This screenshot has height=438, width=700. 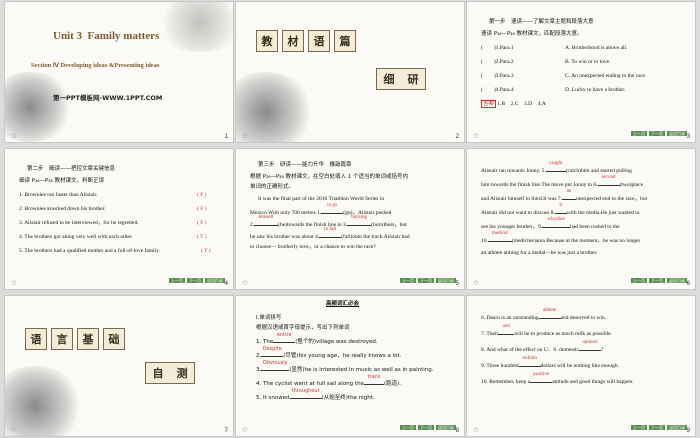 What do you see at coordinates (359, 217) in the screenshot?
I see `answer-fill: burning` at bounding box center [359, 217].